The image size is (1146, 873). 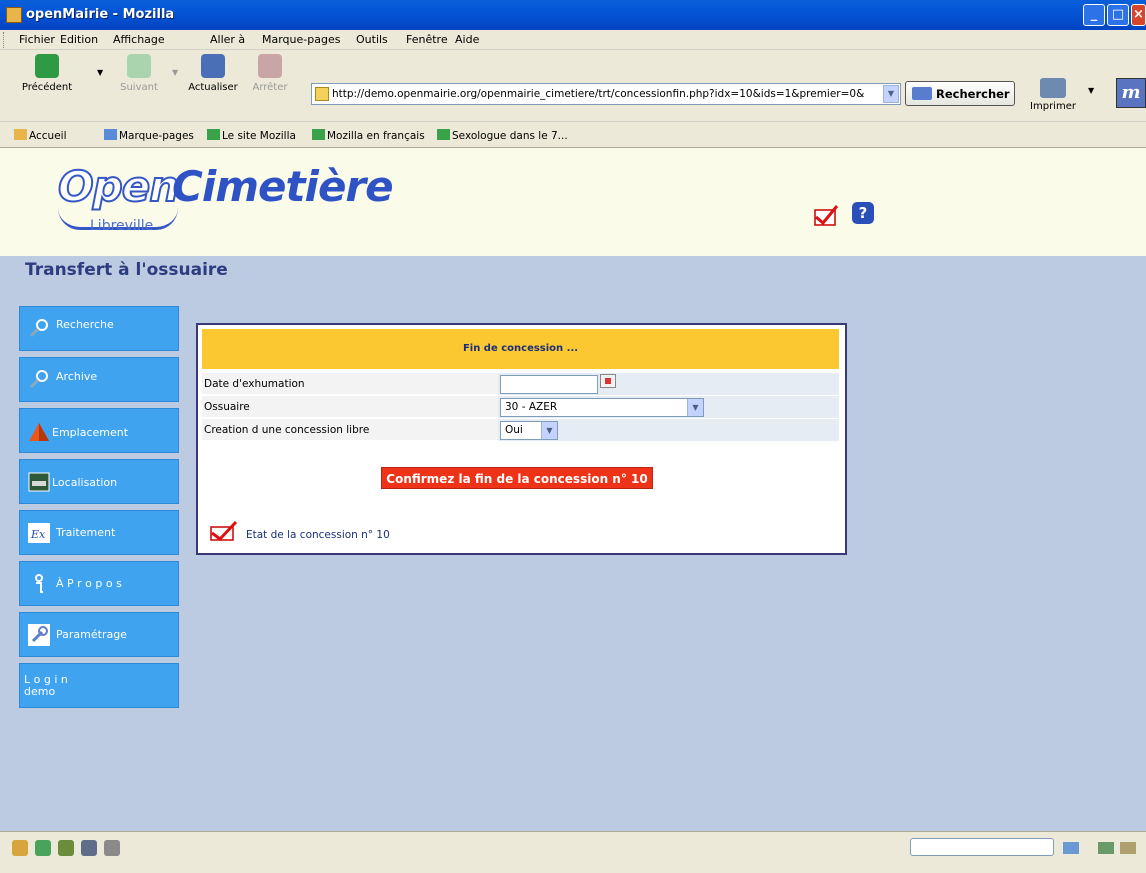 I want to click on bookmark-label: Accueil, so click(x=48, y=136).